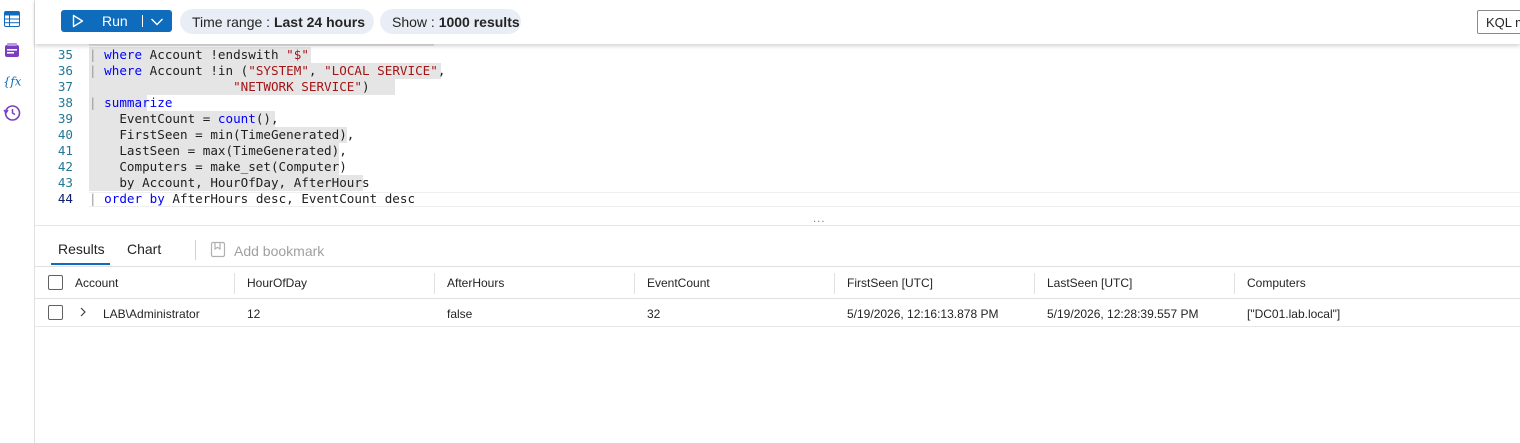  I want to click on tab-chart: Chart, so click(144, 249).